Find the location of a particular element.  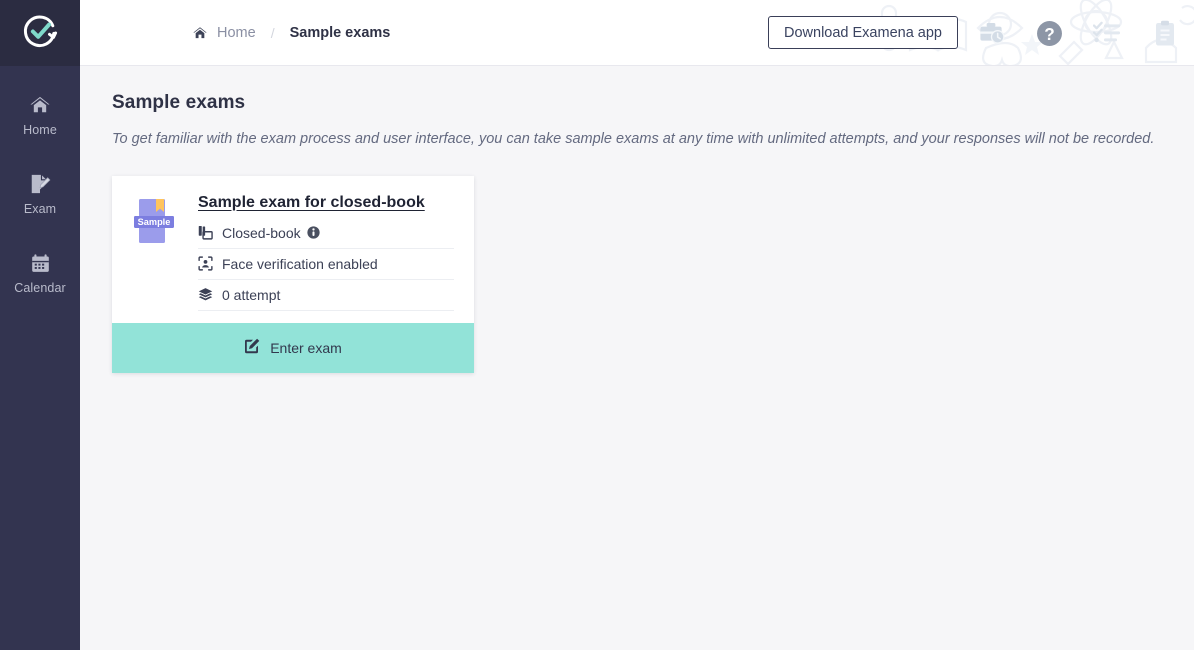

app-logo is located at coordinates (40, 33).